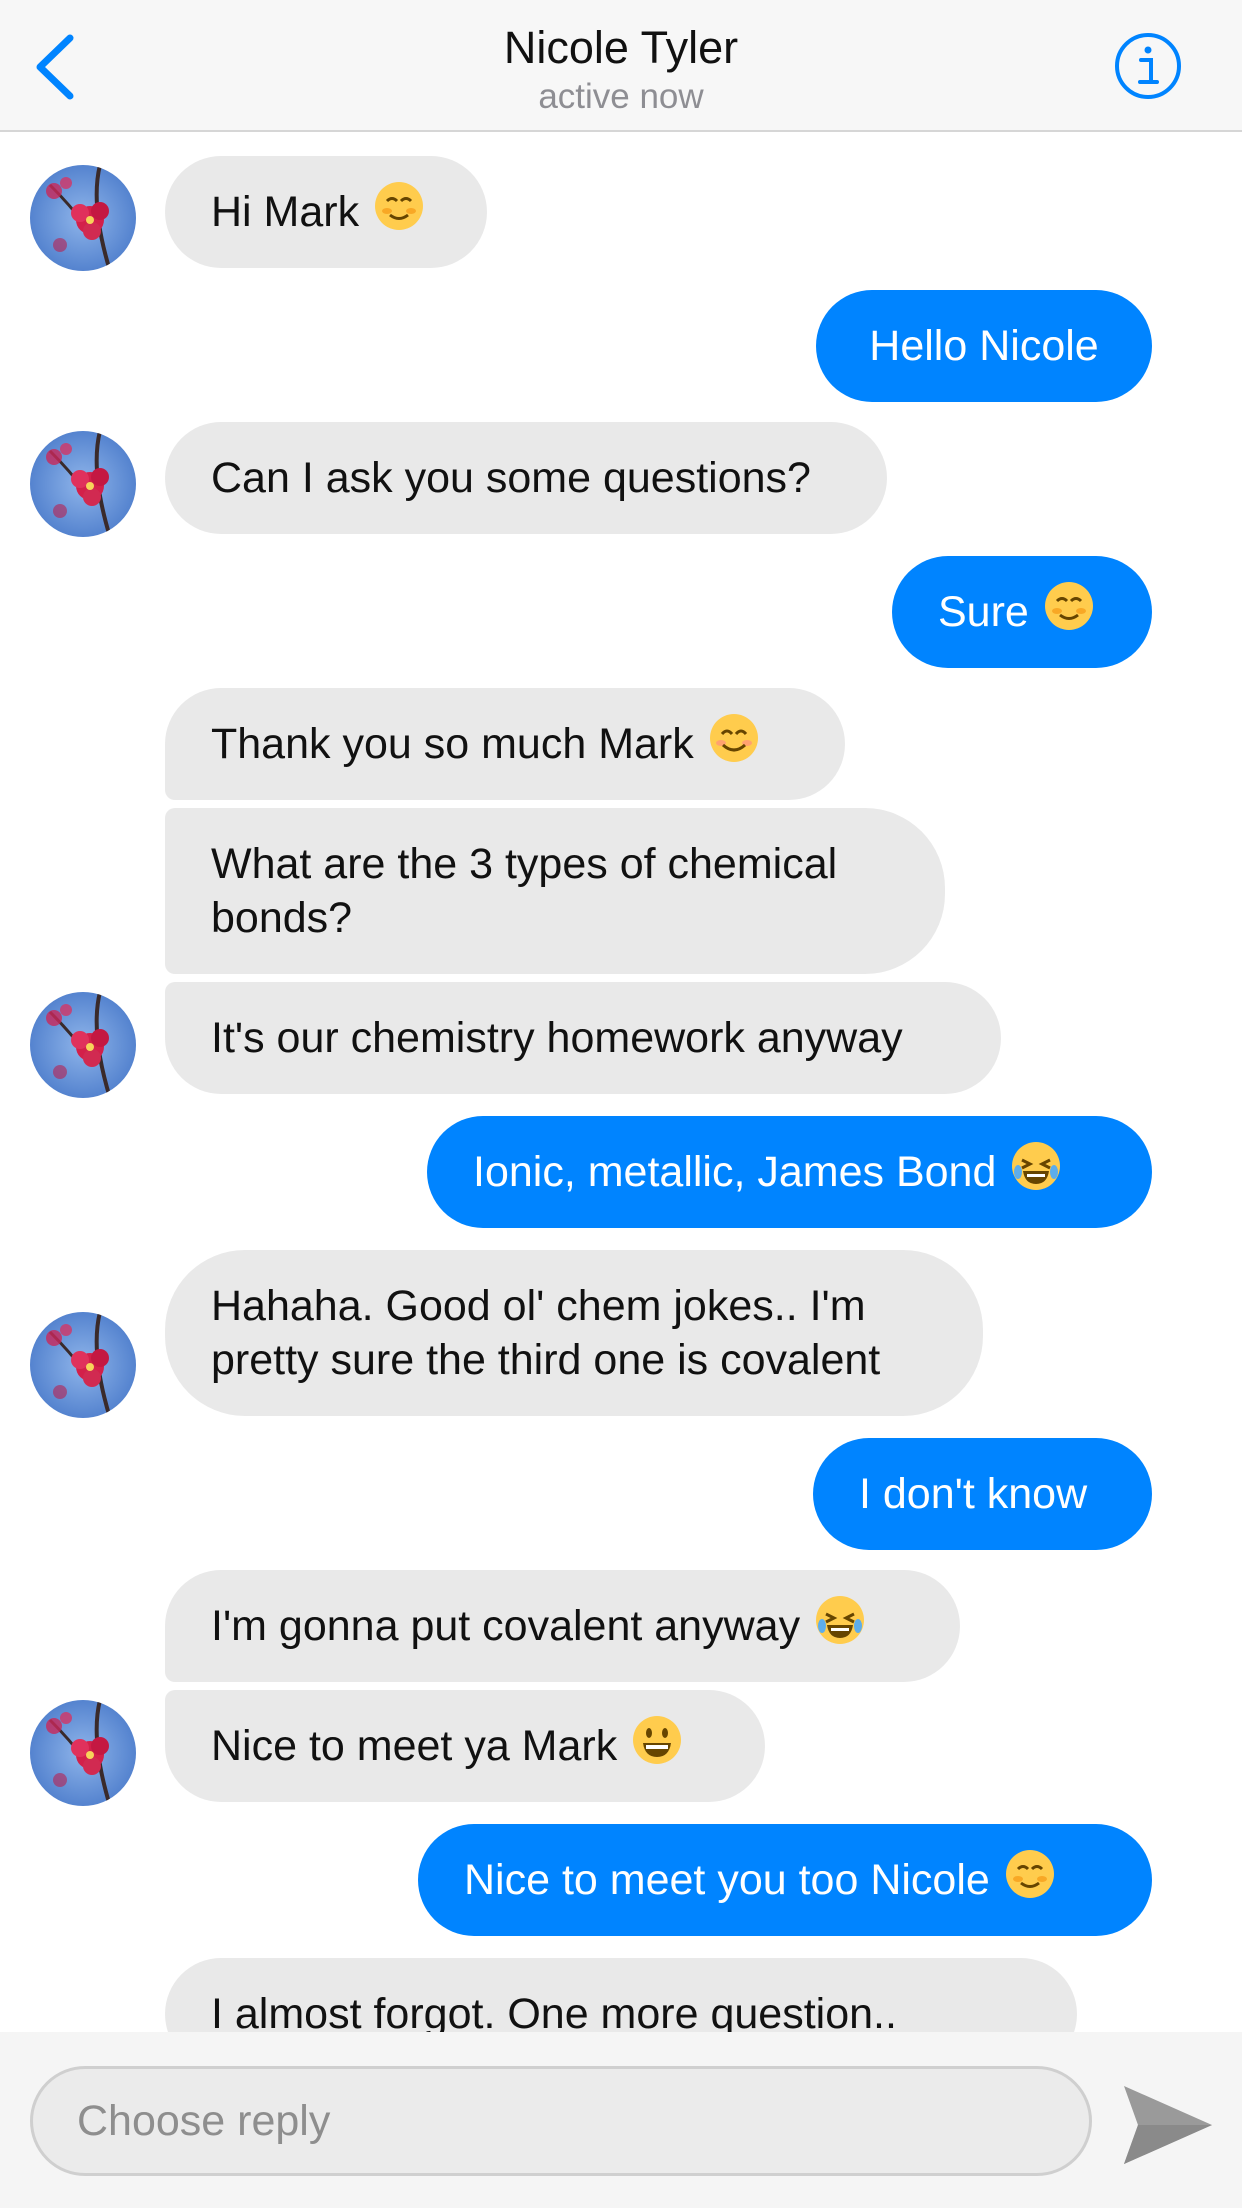  I want to click on paper-plane-icon, so click(1168, 2125).